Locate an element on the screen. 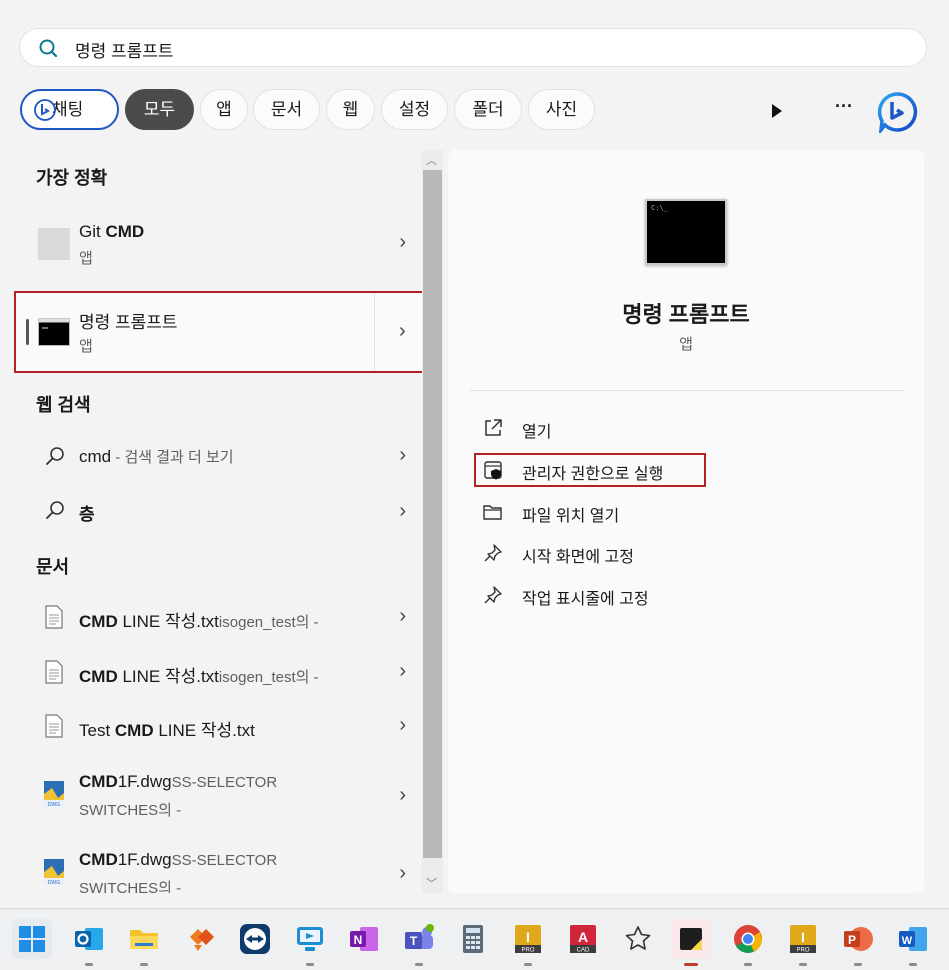 This screenshot has width=949, height=970. tab-settings: 설정 is located at coordinates (414, 109).